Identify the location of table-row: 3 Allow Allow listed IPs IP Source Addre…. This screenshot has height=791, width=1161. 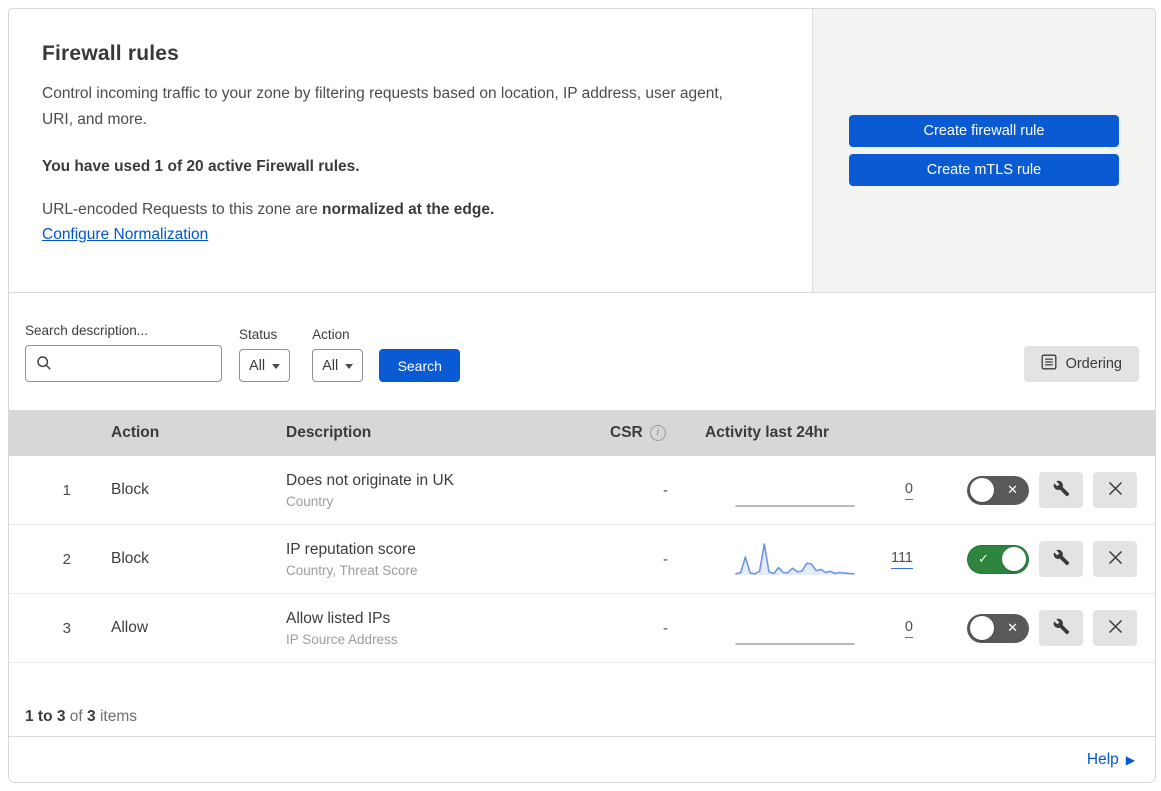
(582, 629).